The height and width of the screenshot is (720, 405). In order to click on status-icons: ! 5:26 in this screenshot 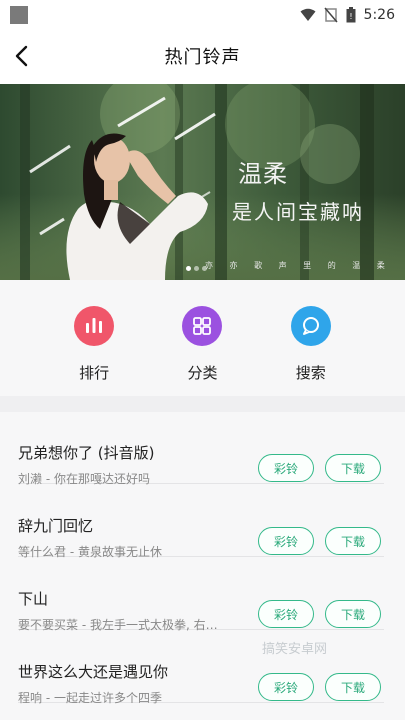, I will do `click(347, 15)`.